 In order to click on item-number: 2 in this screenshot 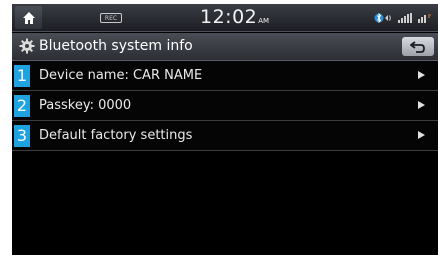, I will do `click(22, 106)`.